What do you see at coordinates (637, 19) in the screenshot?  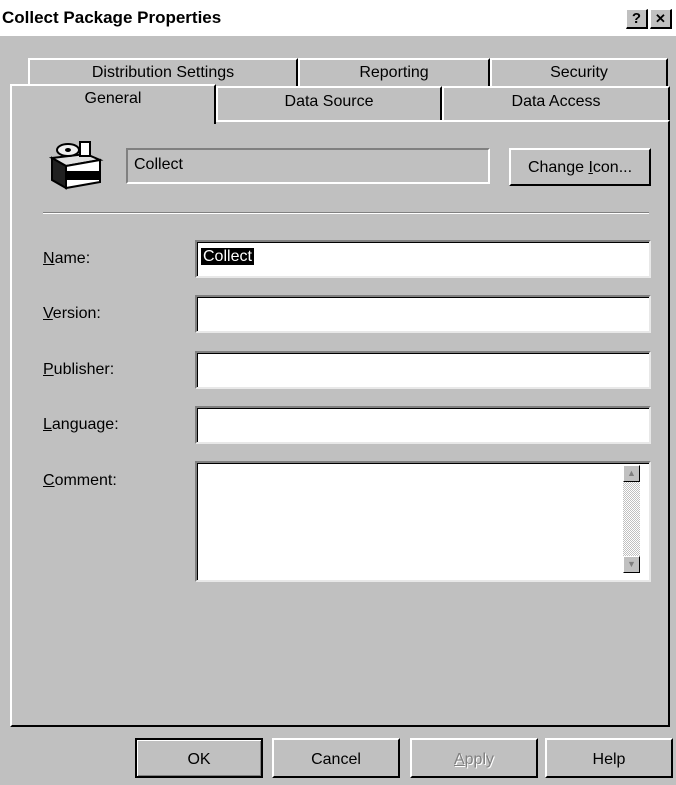 I see `help-button: ?` at bounding box center [637, 19].